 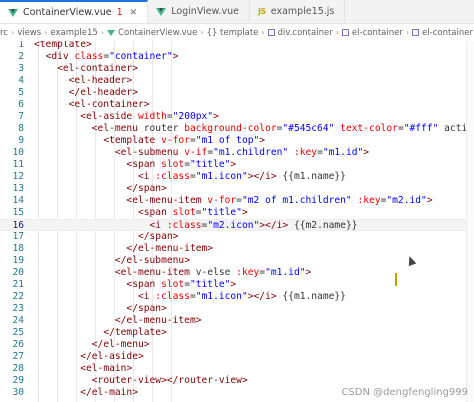 What do you see at coordinates (237, 309) in the screenshot?
I see `code-line: 23 </span>` at bounding box center [237, 309].